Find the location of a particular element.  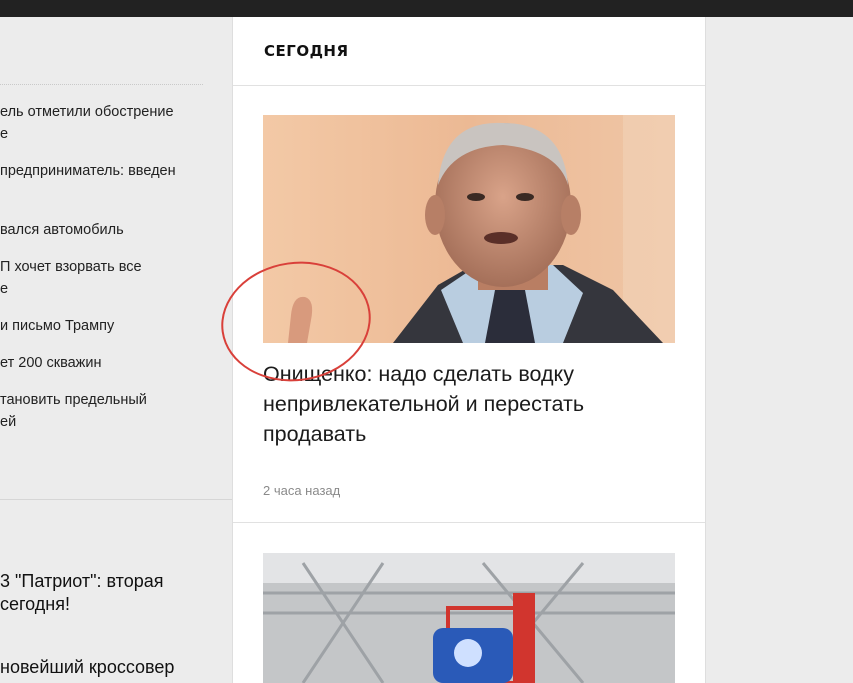

left-featured-item: новейший кроссовер is located at coordinates (105, 667).